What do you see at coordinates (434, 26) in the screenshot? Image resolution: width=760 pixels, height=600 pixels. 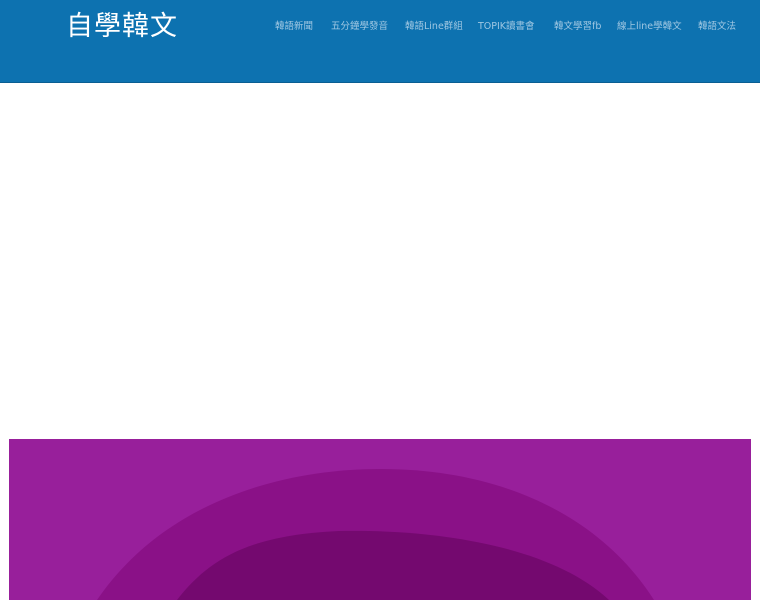 I see `nav-item-line-group: 韓語Line群組` at bounding box center [434, 26].